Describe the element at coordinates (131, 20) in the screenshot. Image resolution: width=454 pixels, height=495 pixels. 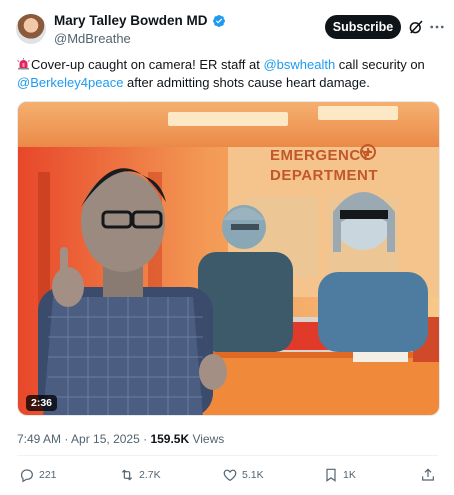
I see `author-name: Mary Talley Bowden MD` at that location.